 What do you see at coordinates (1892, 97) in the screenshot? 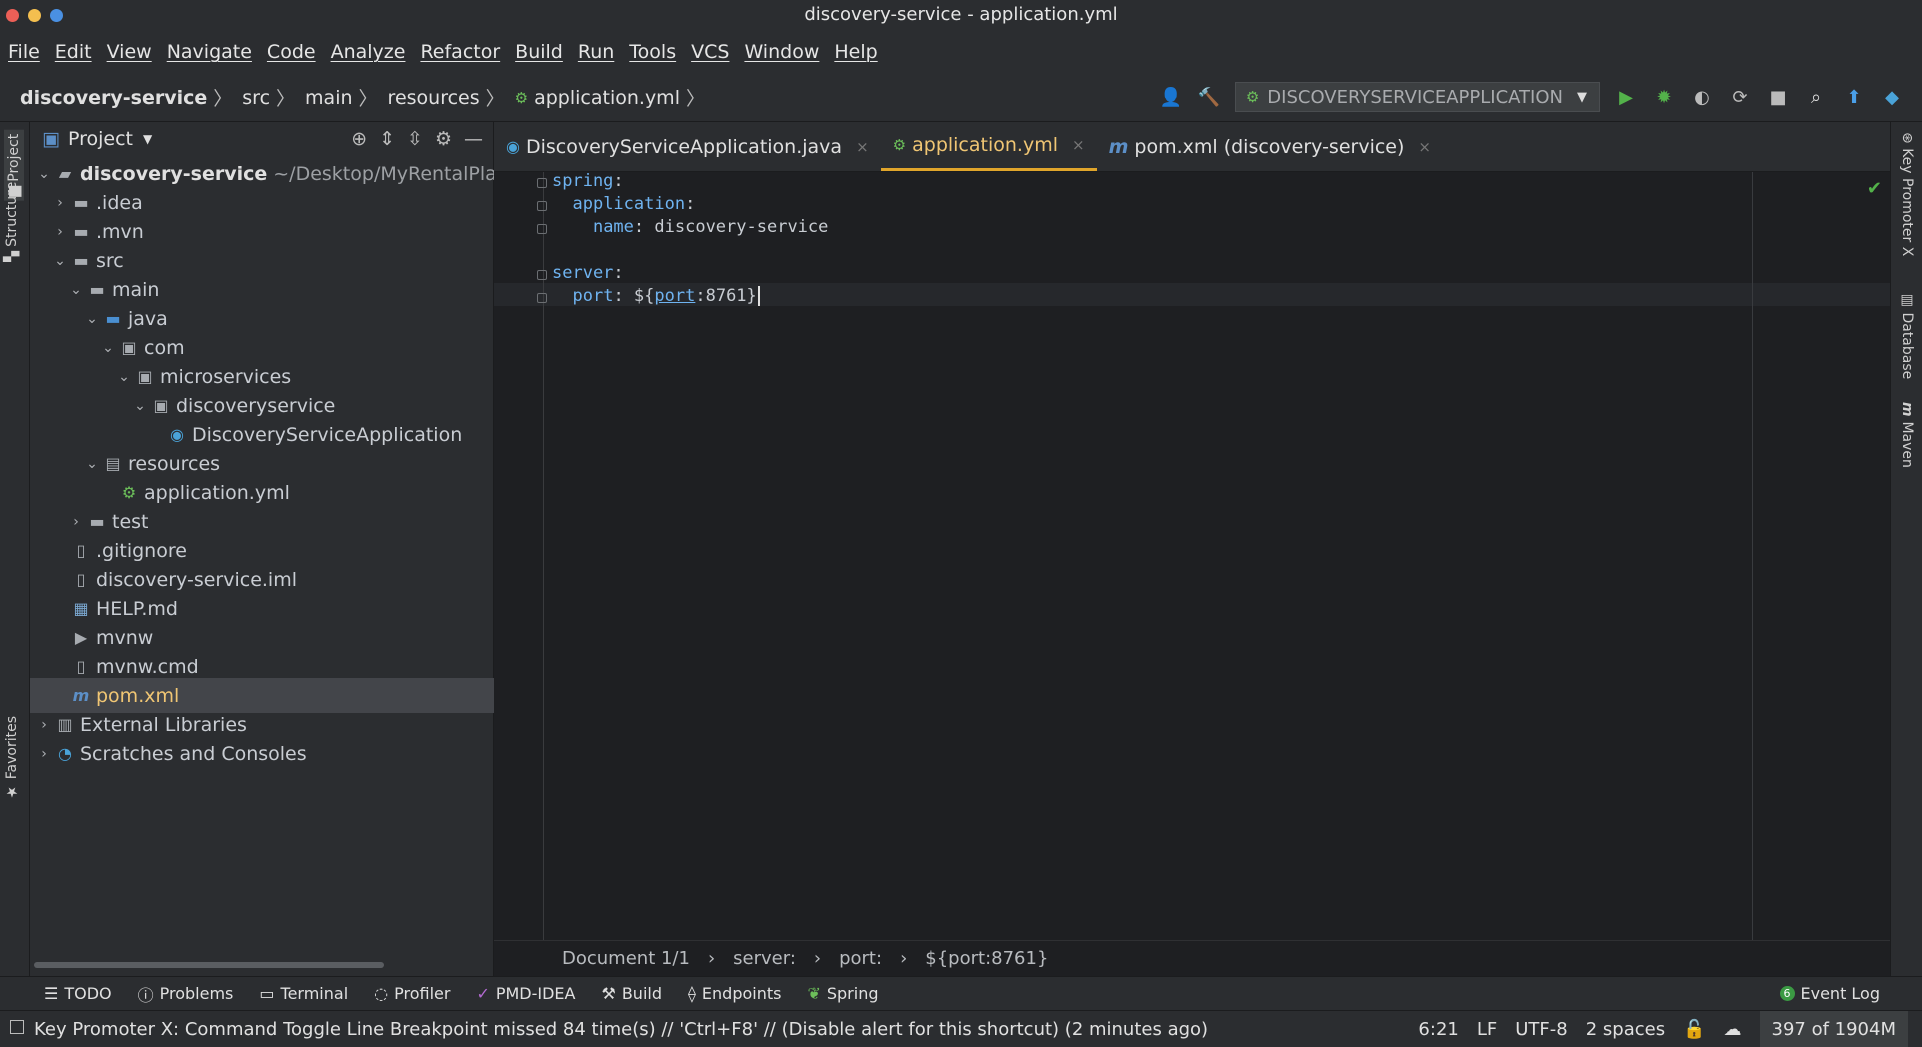
I see `toolbox-icon: ◆` at bounding box center [1892, 97].